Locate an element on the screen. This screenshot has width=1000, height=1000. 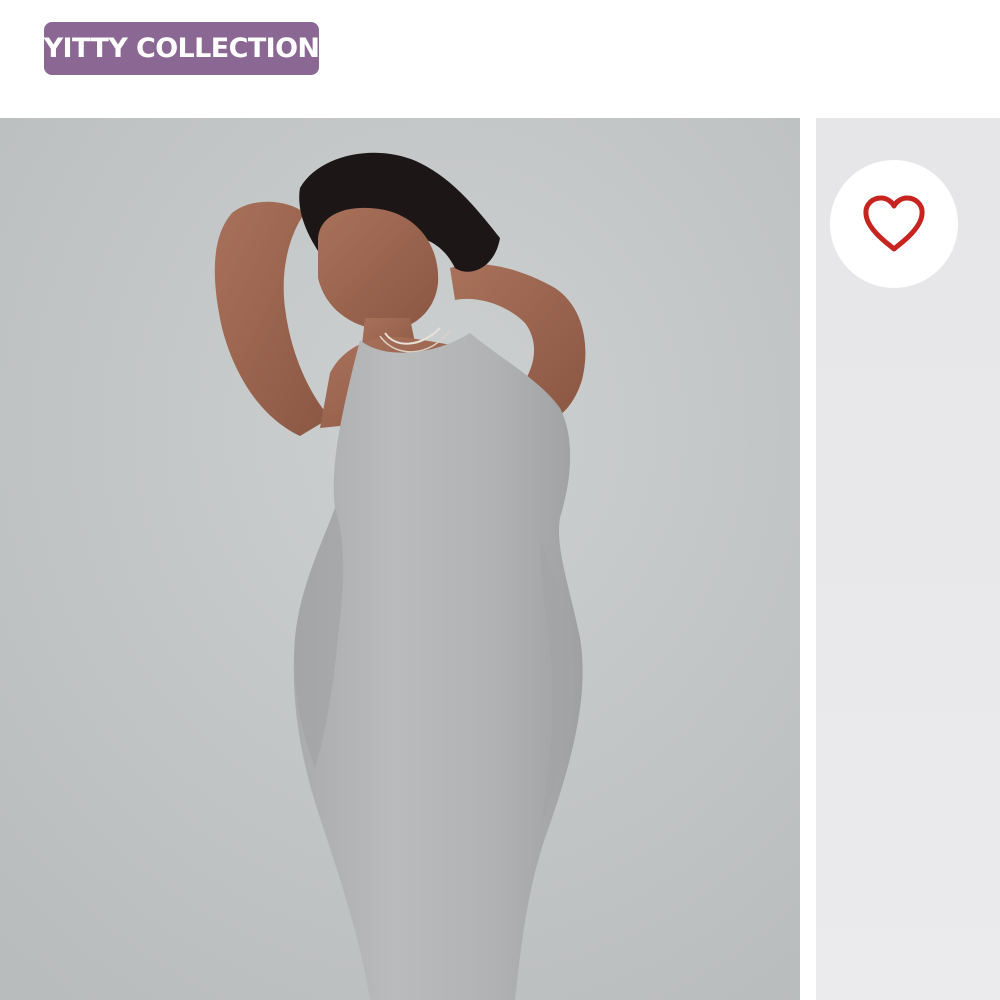
collection-badge-label: YITTY COLLECTION is located at coordinates (181, 48).